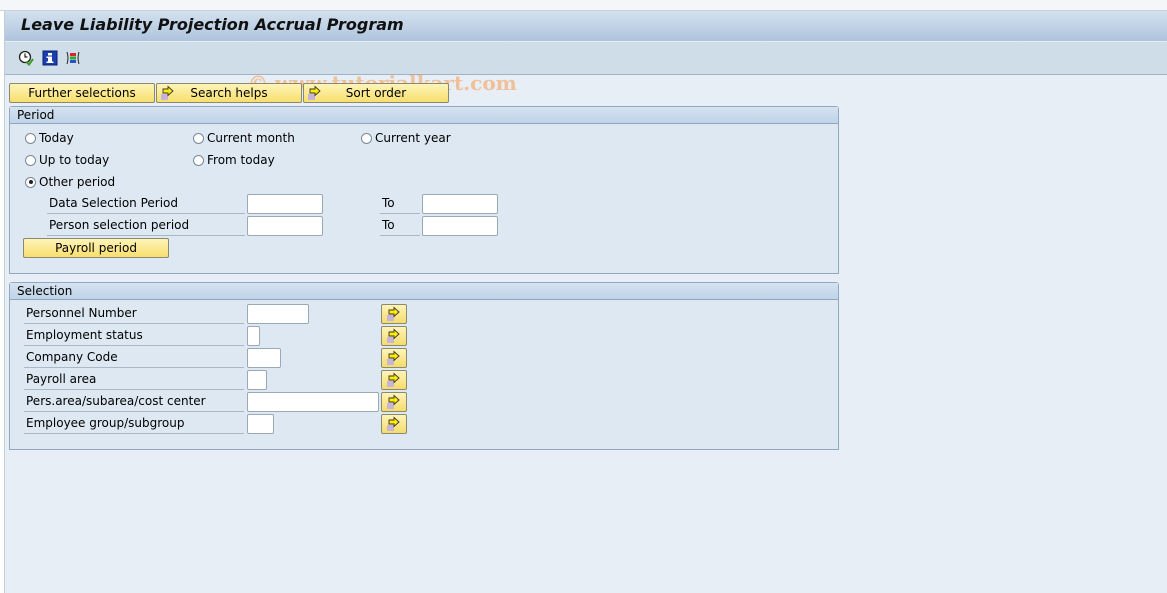 The height and width of the screenshot is (593, 1167). What do you see at coordinates (146, 203) in the screenshot?
I see `data-selection-period-label: Data Selection Period` at bounding box center [146, 203].